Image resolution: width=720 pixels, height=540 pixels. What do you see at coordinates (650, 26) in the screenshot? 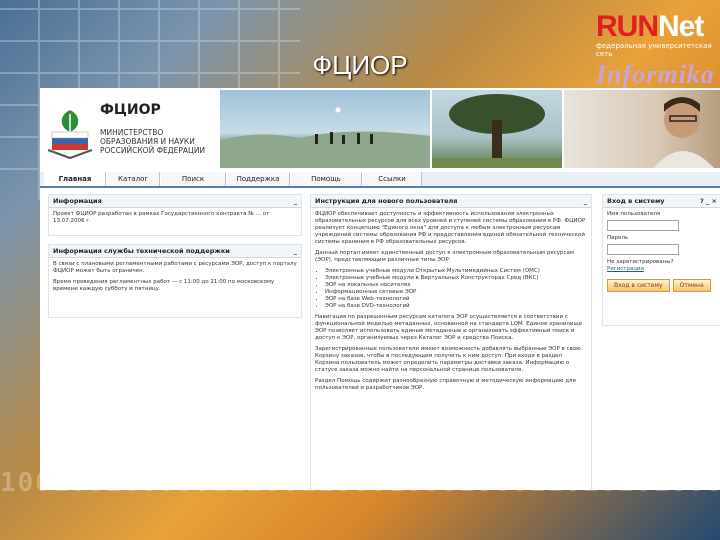
I see `runnet-logo-text: RUNNet` at bounding box center [650, 26].